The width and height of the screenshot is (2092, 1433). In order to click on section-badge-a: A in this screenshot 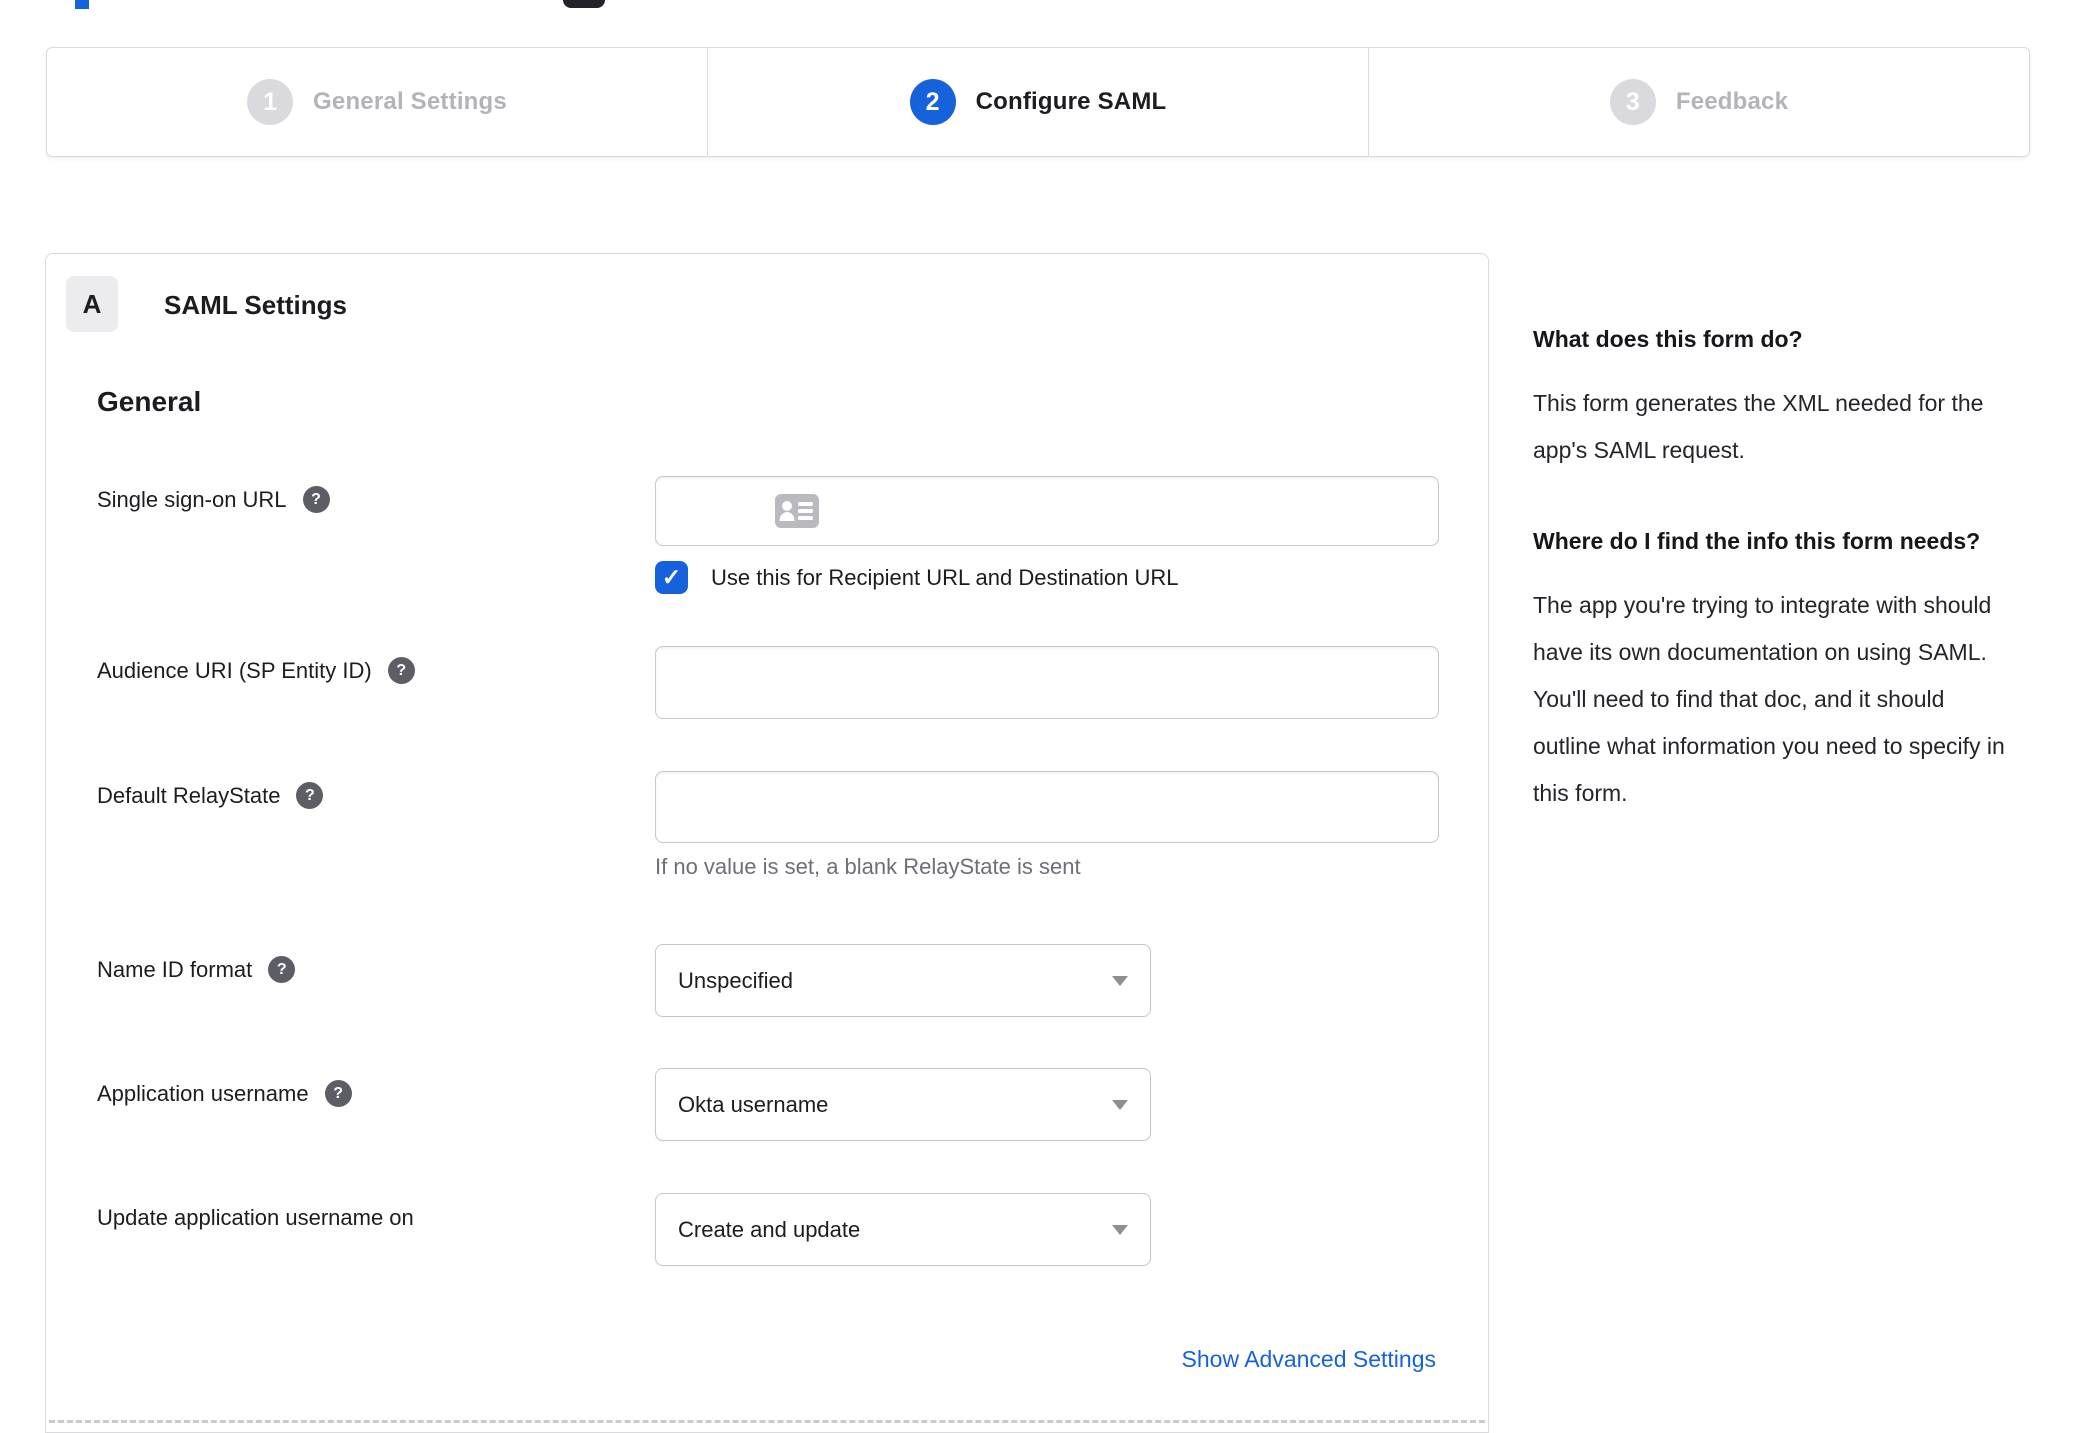, I will do `click(92, 304)`.